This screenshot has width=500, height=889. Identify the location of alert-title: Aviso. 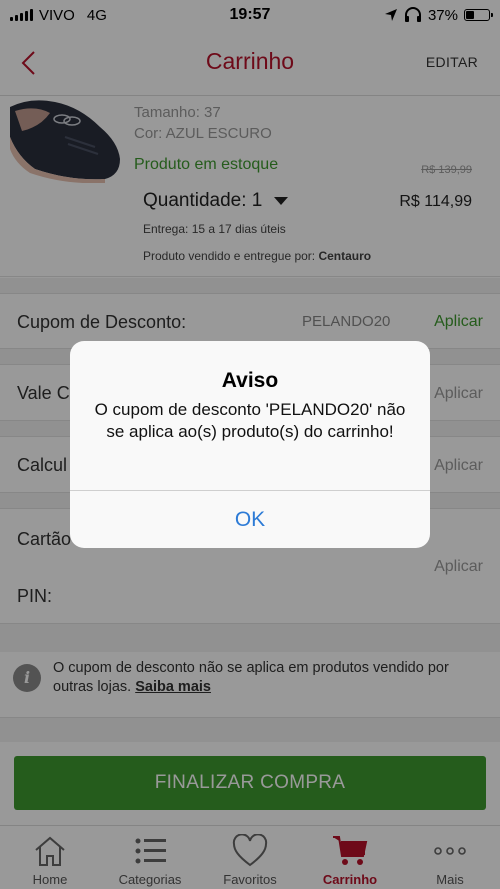
(250, 380).